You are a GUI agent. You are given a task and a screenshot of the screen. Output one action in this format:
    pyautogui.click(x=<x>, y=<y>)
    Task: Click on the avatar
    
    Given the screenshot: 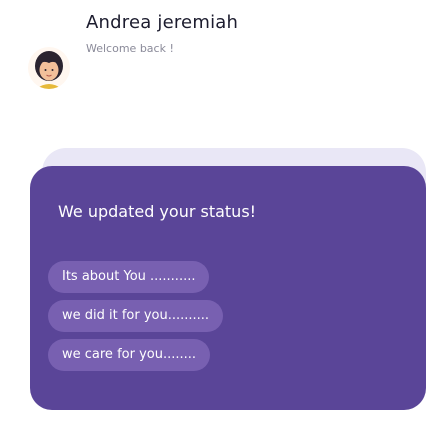 What is the action you would take?
    pyautogui.click(x=49, y=68)
    